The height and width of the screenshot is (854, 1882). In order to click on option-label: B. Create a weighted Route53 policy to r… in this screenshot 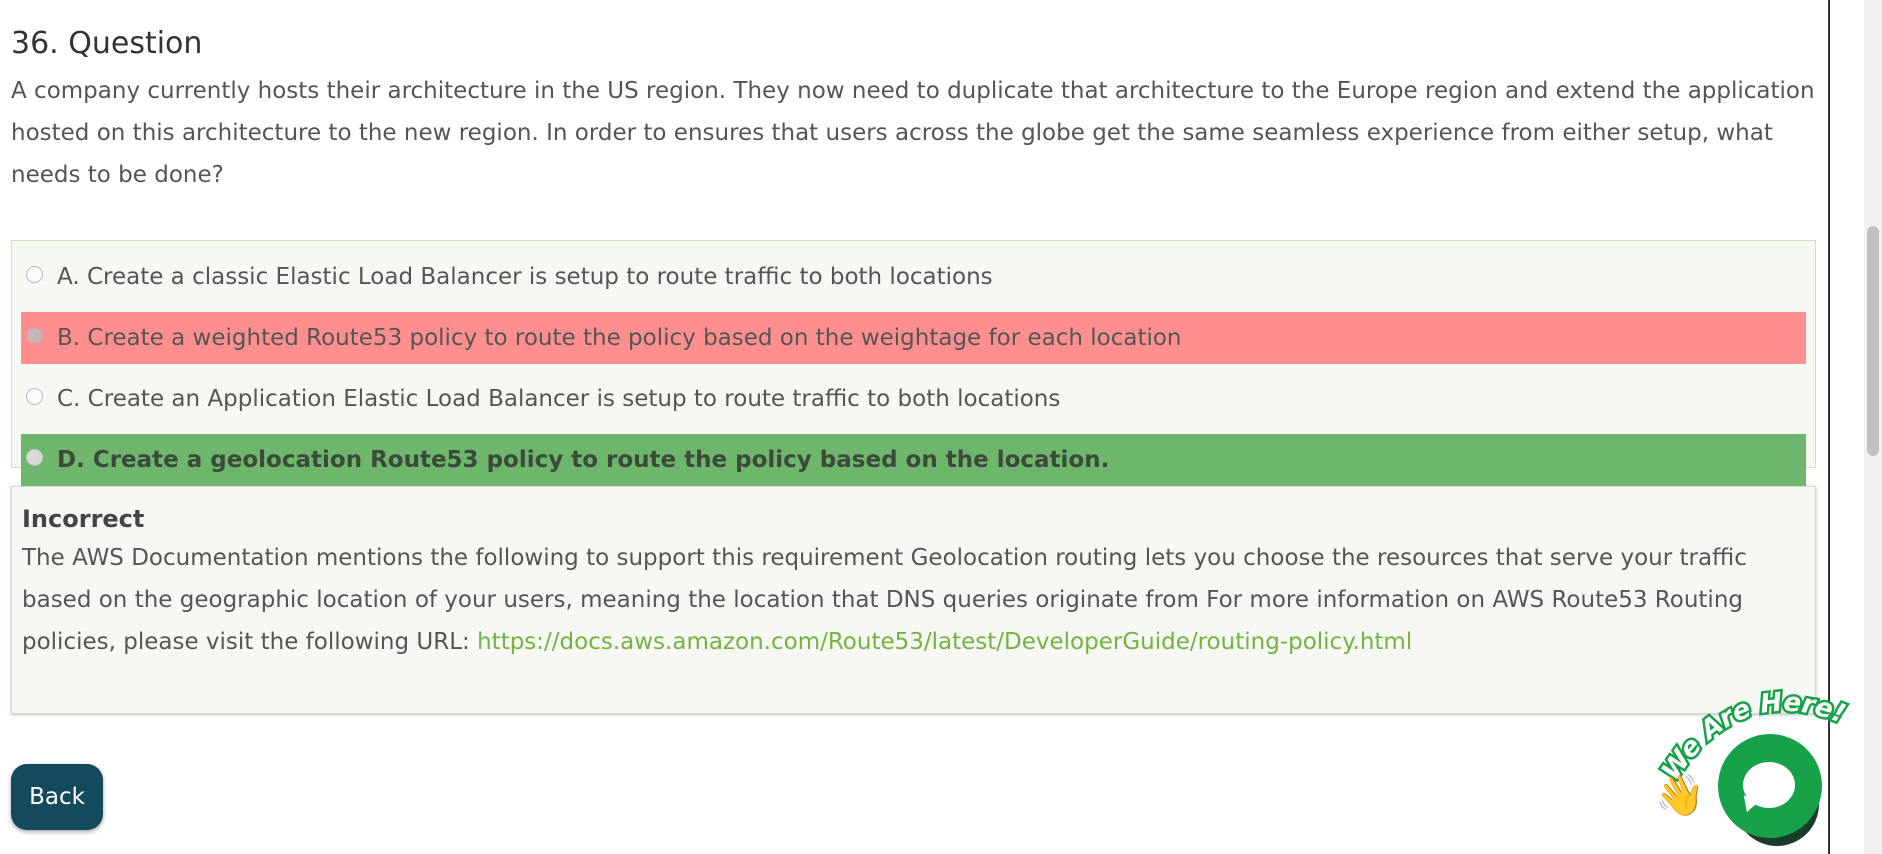, I will do `click(619, 338)`.